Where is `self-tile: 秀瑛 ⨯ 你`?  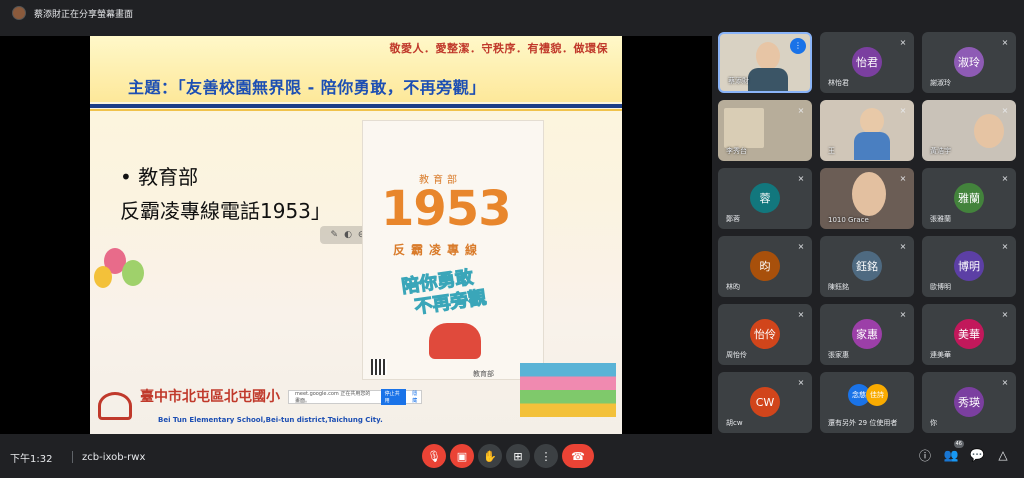
self-tile: 秀瑛 ⨯ 你 is located at coordinates (969, 402).